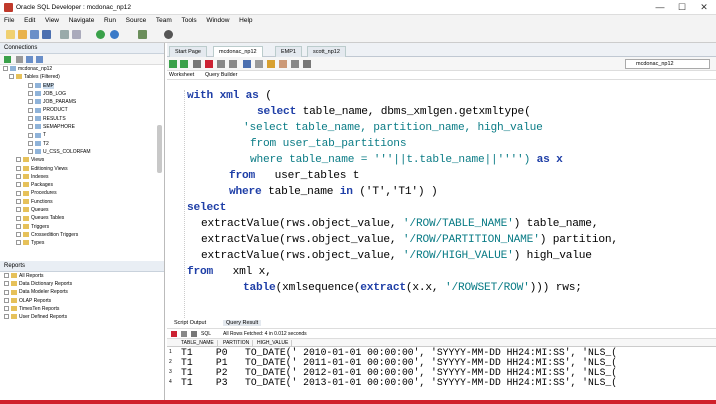 The image size is (716, 404). Describe the element at coordinates (82, 127) in the screenshot. I see `tree-table-item: SEMAPHORE` at that location.